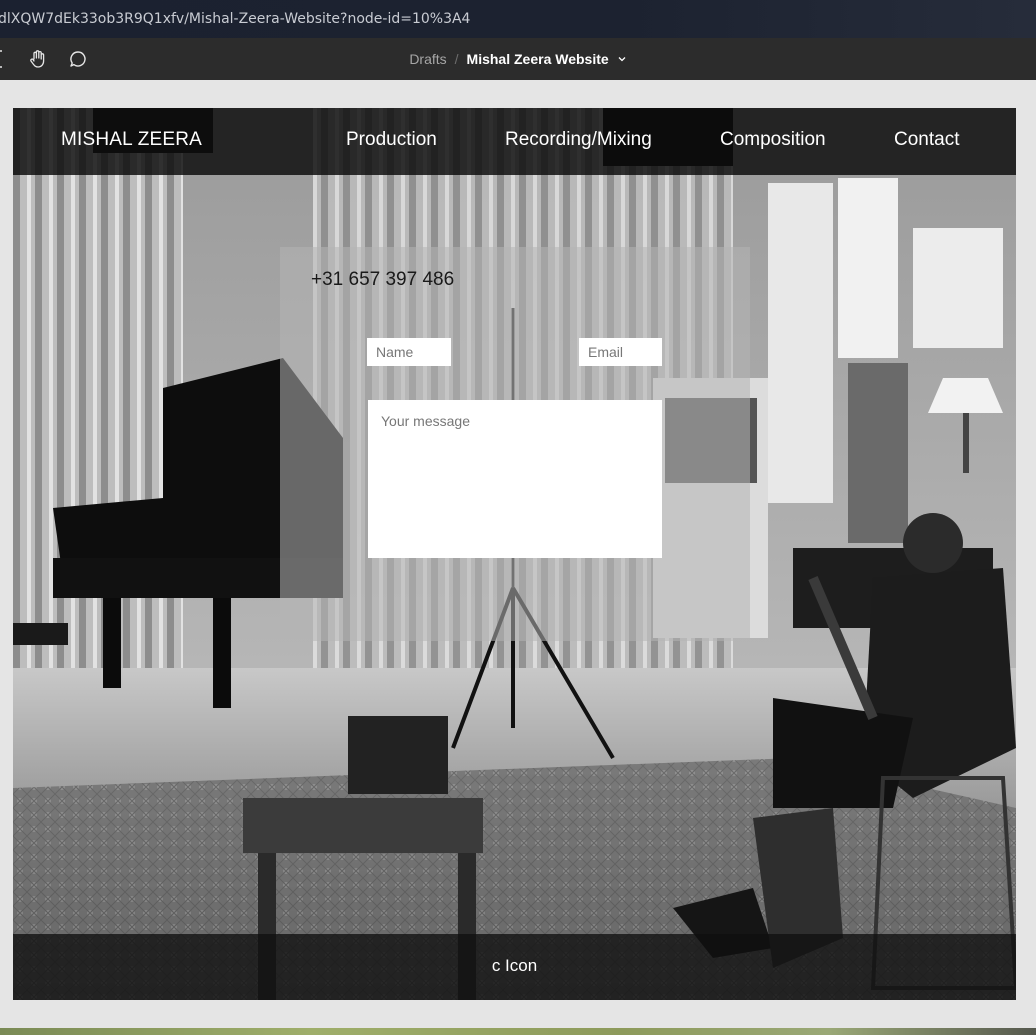 This screenshot has height=1035, width=1036. I want to click on nav-link-contact: Contact, so click(926, 140).